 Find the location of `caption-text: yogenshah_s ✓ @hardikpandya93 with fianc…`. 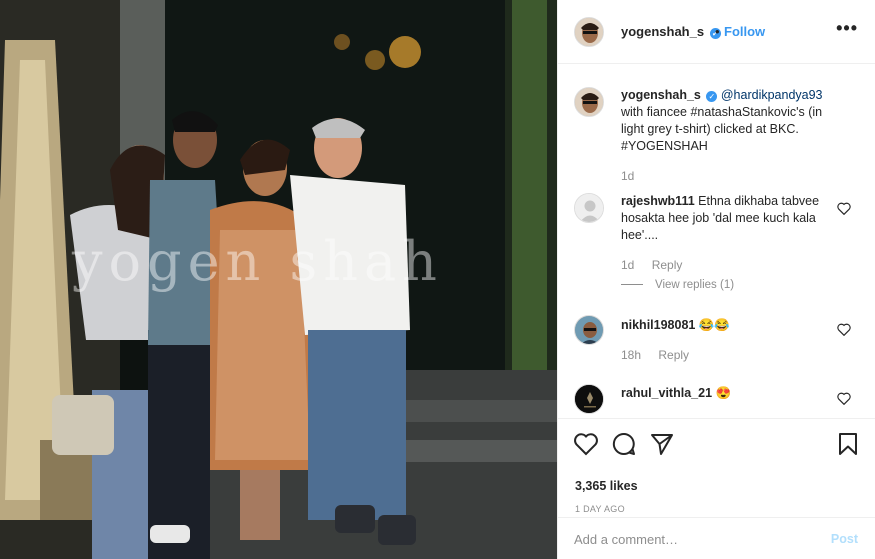

caption-text: yogenshah_s ✓ @hardikpandya93 with fianc… is located at coordinates (731, 121).